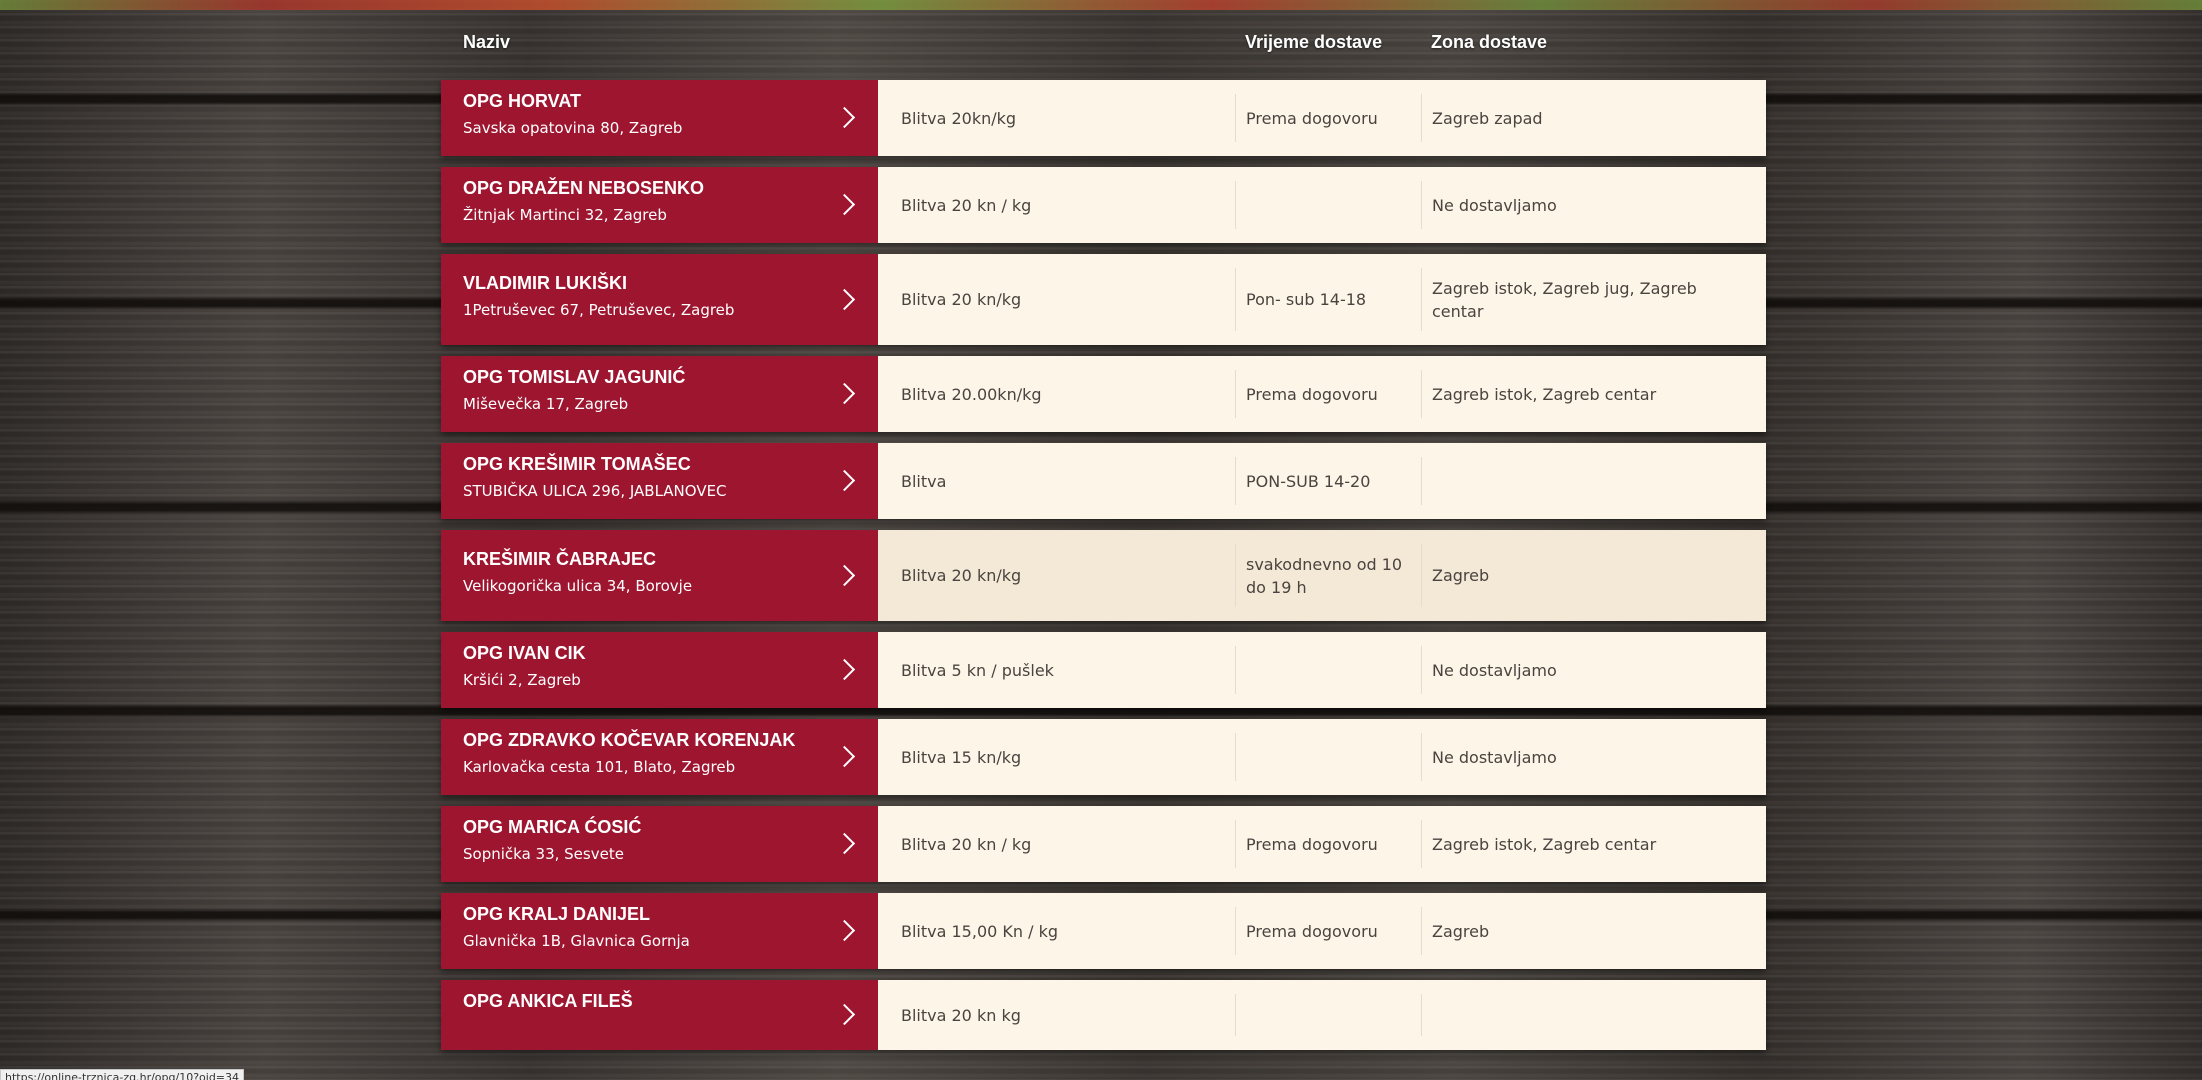 This screenshot has height=1080, width=2202. Describe the element at coordinates (659, 118) in the screenshot. I see `seller-link: OPG HORVAT Savska opatovina 80, Zagreb` at that location.